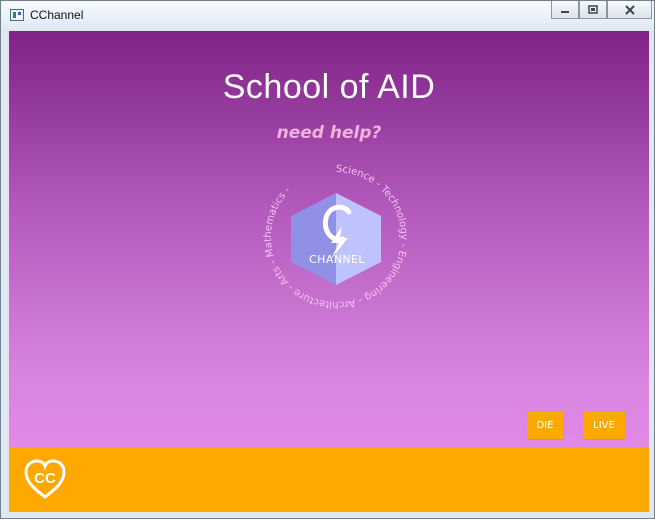 Image resolution: width=655 pixels, height=519 pixels. I want to click on minimize-icon, so click(565, 11).